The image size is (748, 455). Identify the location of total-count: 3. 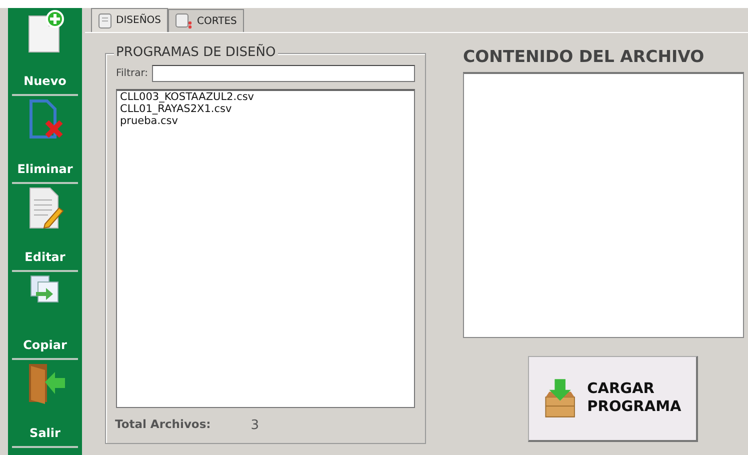
(255, 426).